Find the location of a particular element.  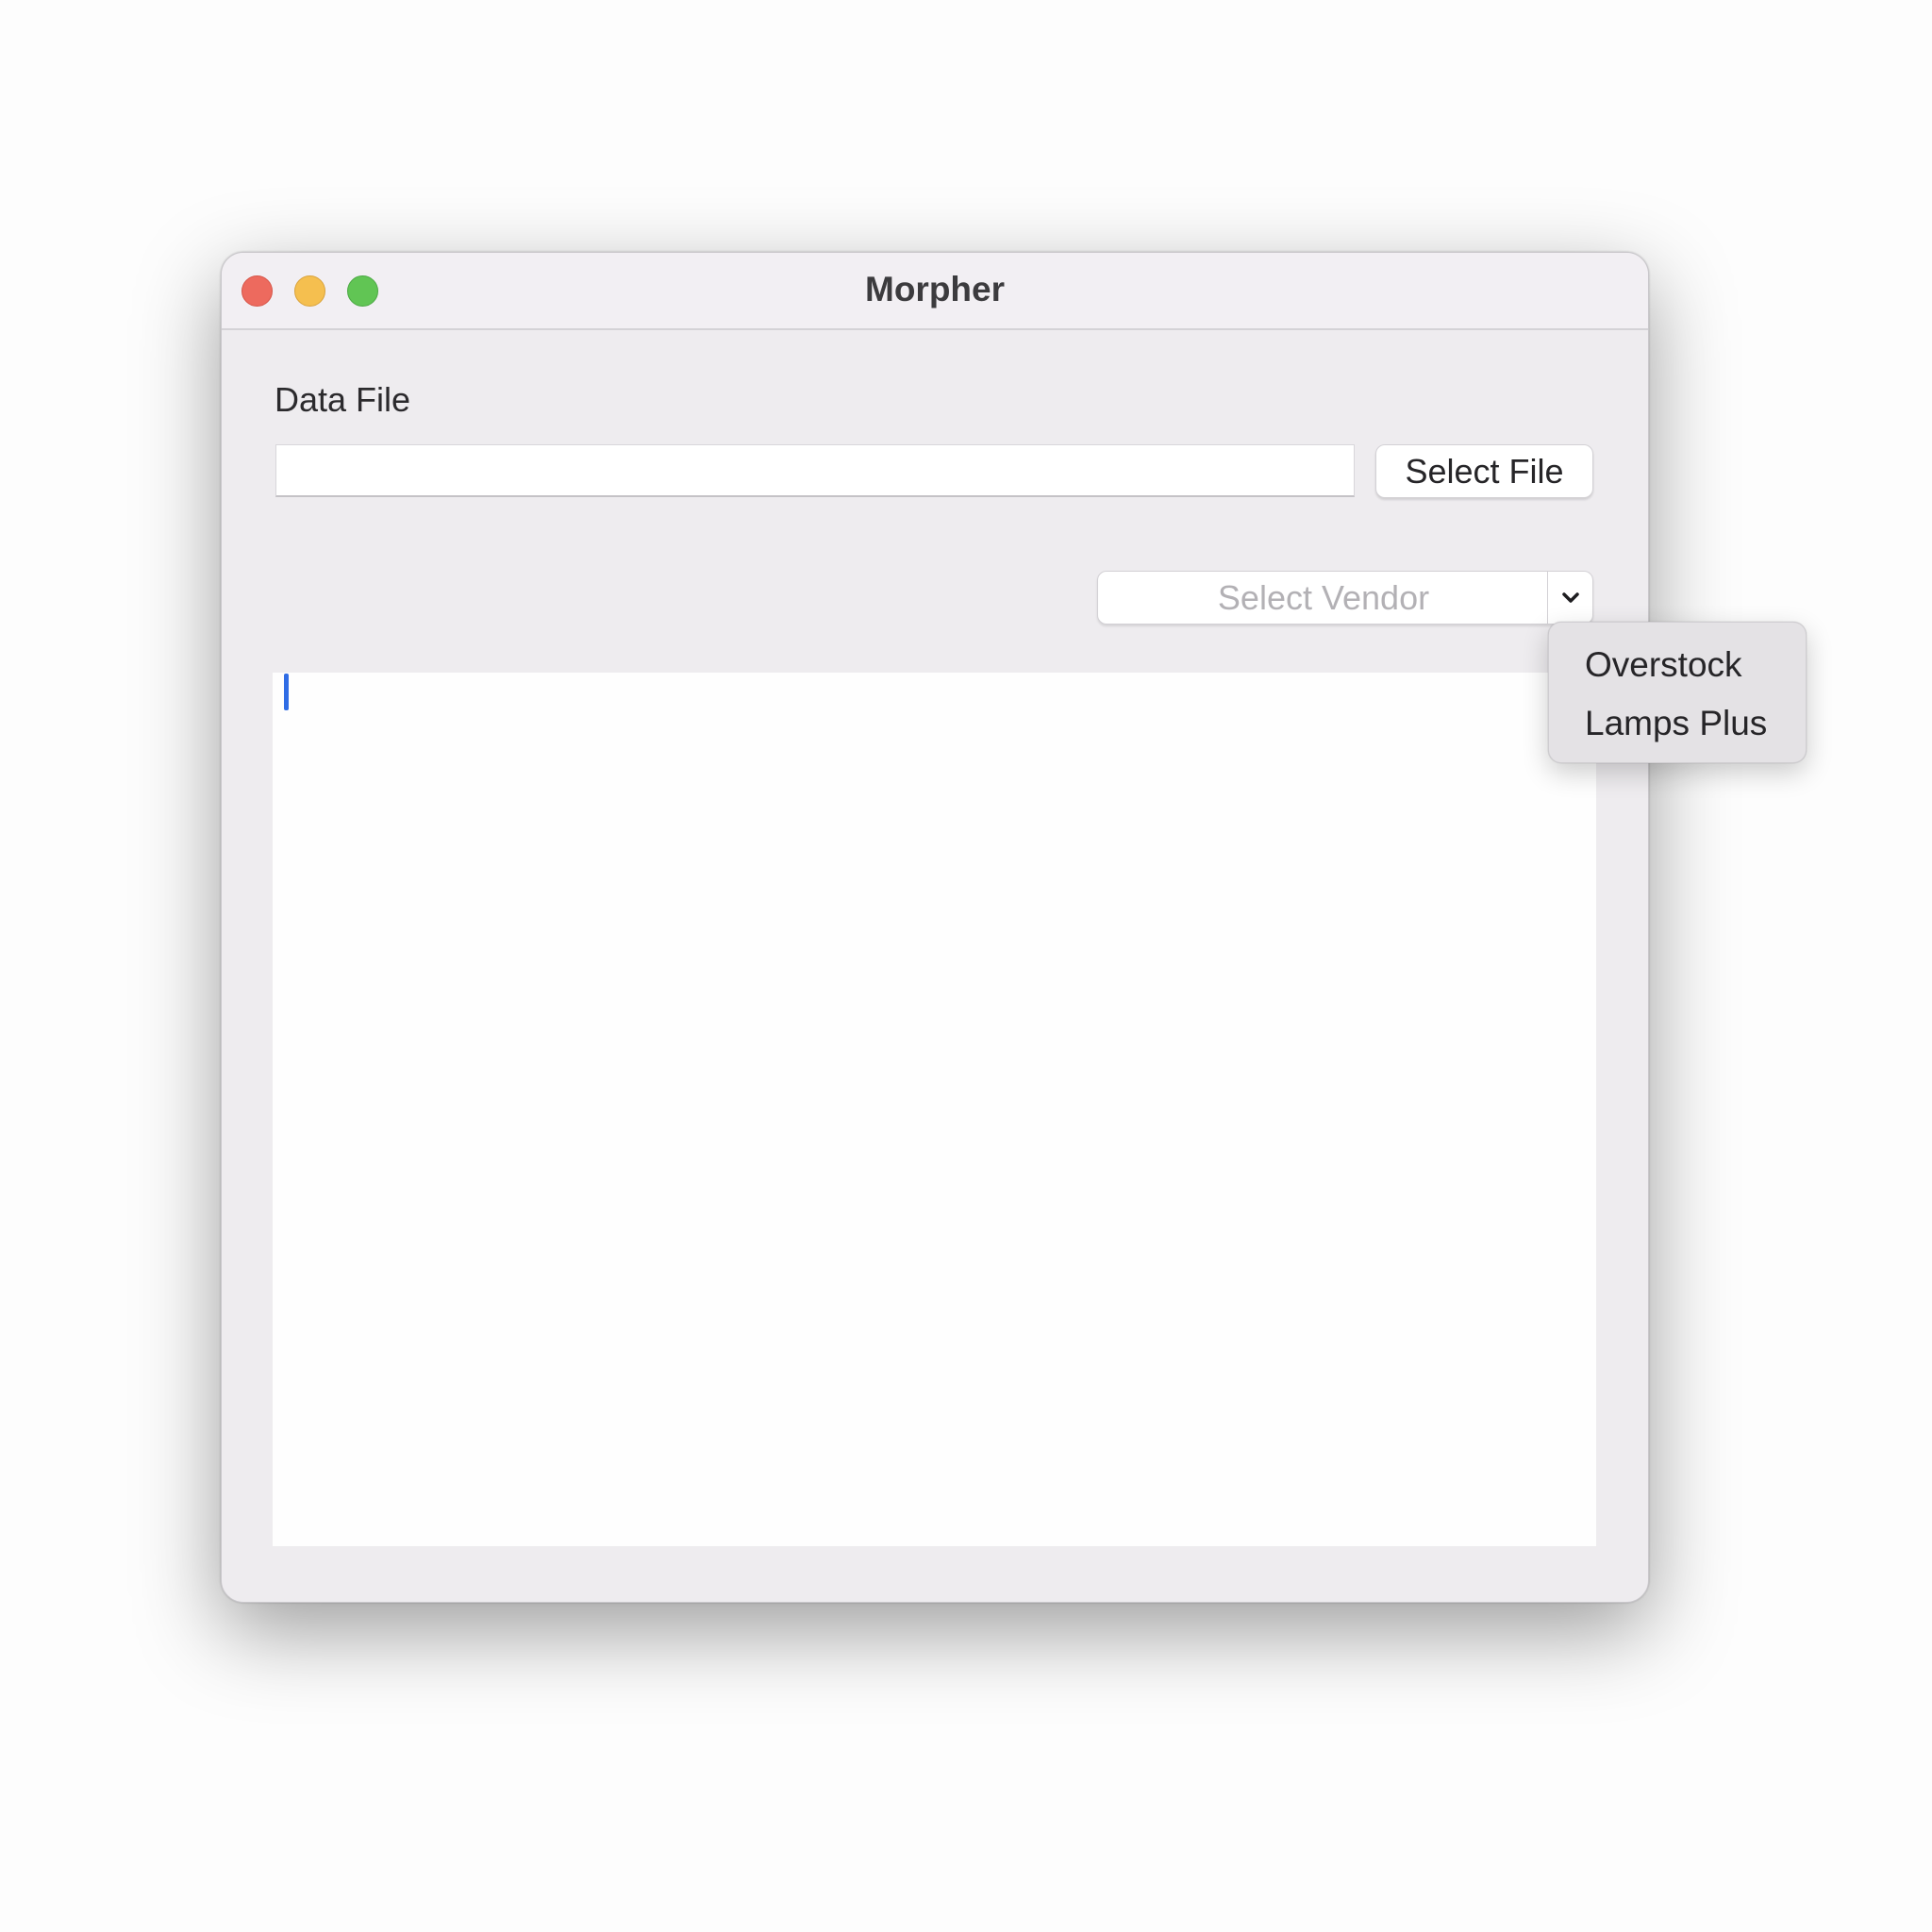

vendor-option-lamps-plus: Lamps Plus is located at coordinates (1677, 724).